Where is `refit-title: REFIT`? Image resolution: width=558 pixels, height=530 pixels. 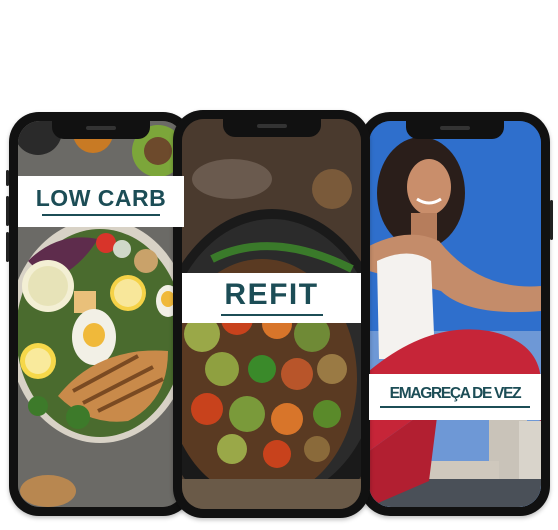
refit-title: REFIT is located at coordinates (271, 294).